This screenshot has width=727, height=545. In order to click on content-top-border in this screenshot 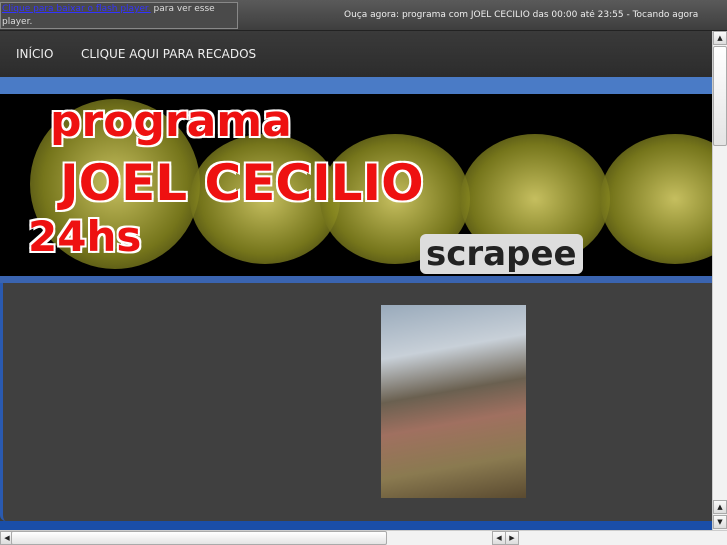, I will do `click(356, 279)`.